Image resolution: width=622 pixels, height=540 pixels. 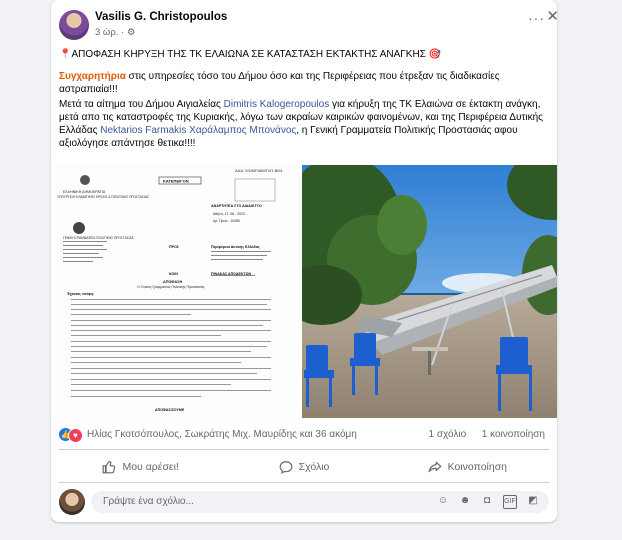 I want to click on gif-icon: GIF, so click(x=510, y=502).